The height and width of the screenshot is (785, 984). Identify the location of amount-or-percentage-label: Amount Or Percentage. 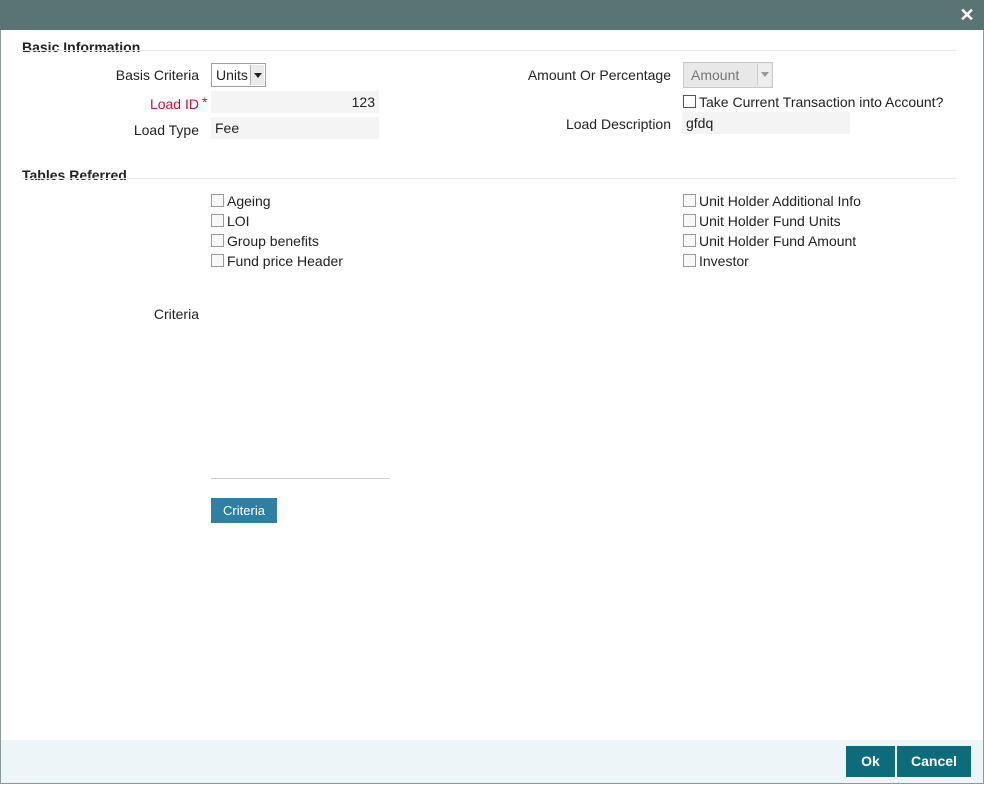
(599, 75).